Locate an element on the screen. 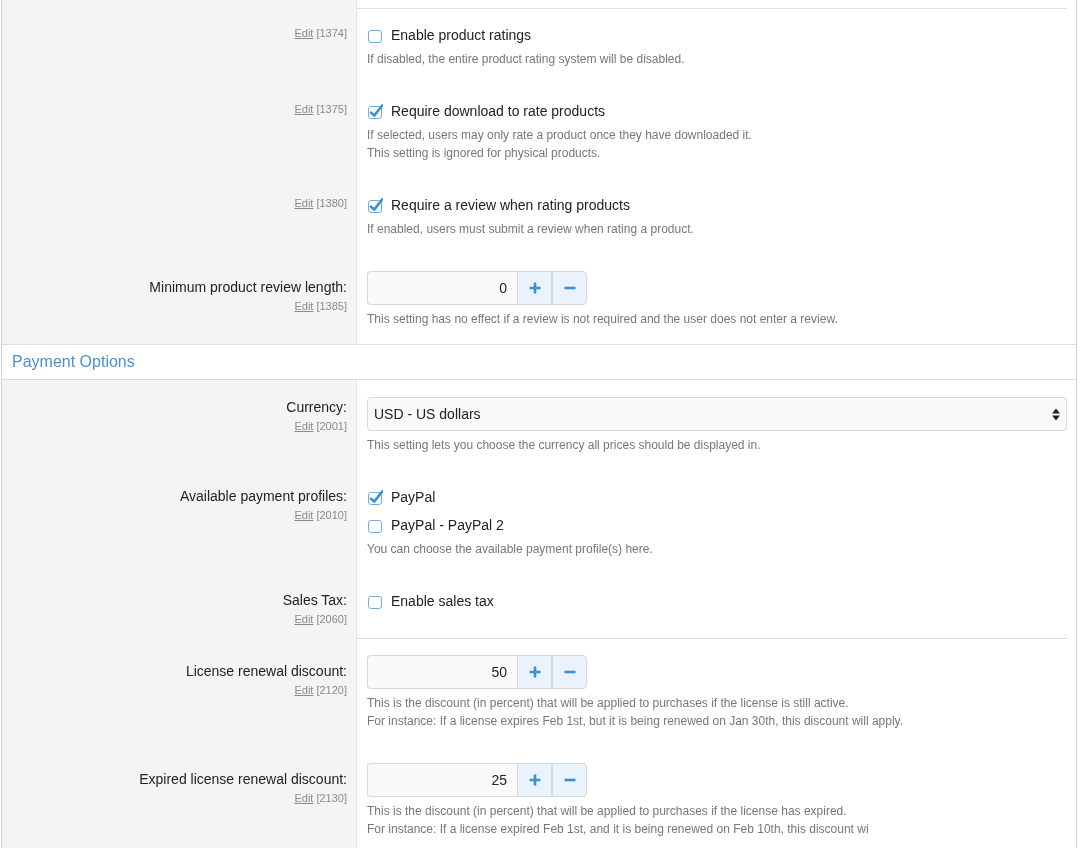 The height and width of the screenshot is (848, 1083). checkbox-label: Require a review when rating products is located at coordinates (510, 205).